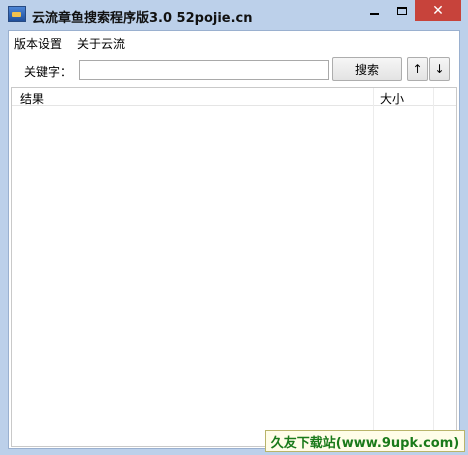 The image size is (468, 455). What do you see at coordinates (392, 98) in the screenshot?
I see `column-header-size: 大小` at bounding box center [392, 98].